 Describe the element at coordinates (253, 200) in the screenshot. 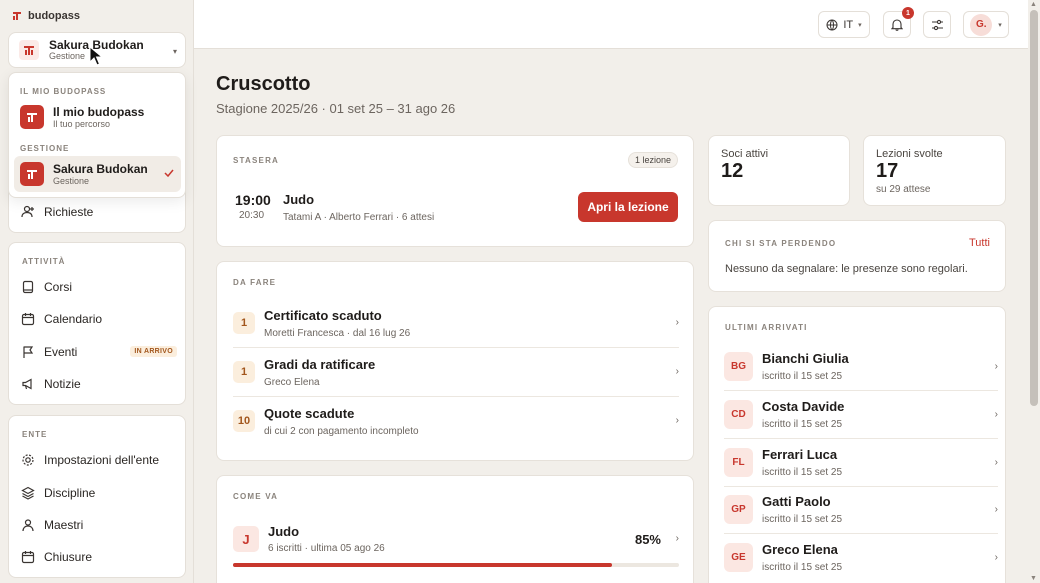

I see `lesson-start-time: 19:00` at that location.